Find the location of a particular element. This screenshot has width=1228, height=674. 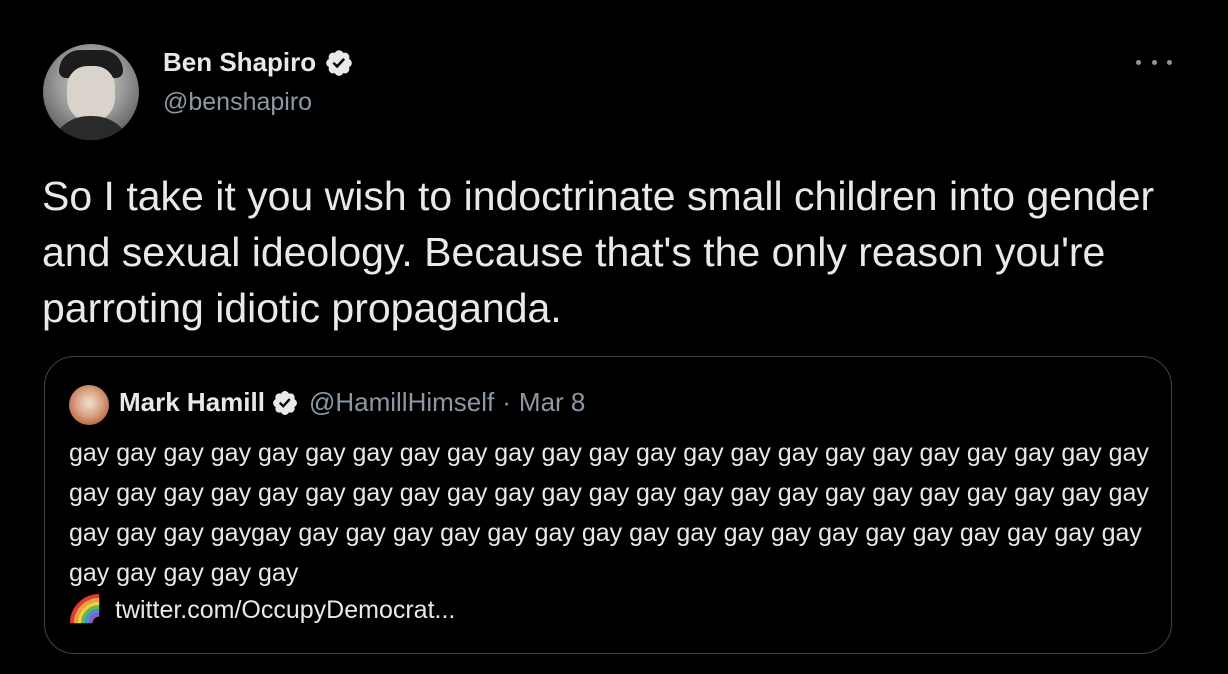

author-avatar is located at coordinates (91, 92).